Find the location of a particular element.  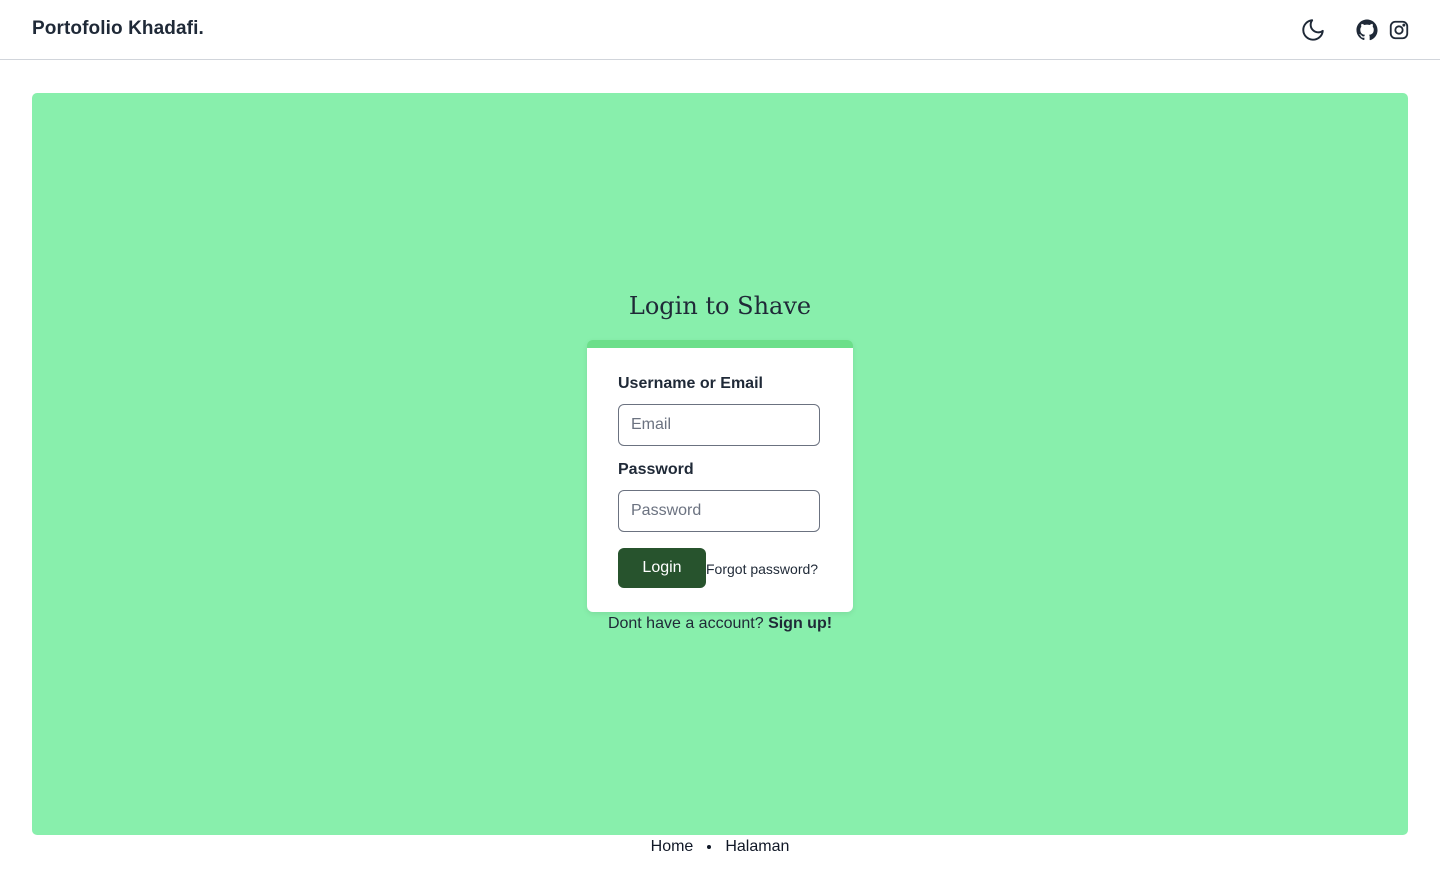

signup-prompt: Dont have a account? Sign up! is located at coordinates (720, 624).